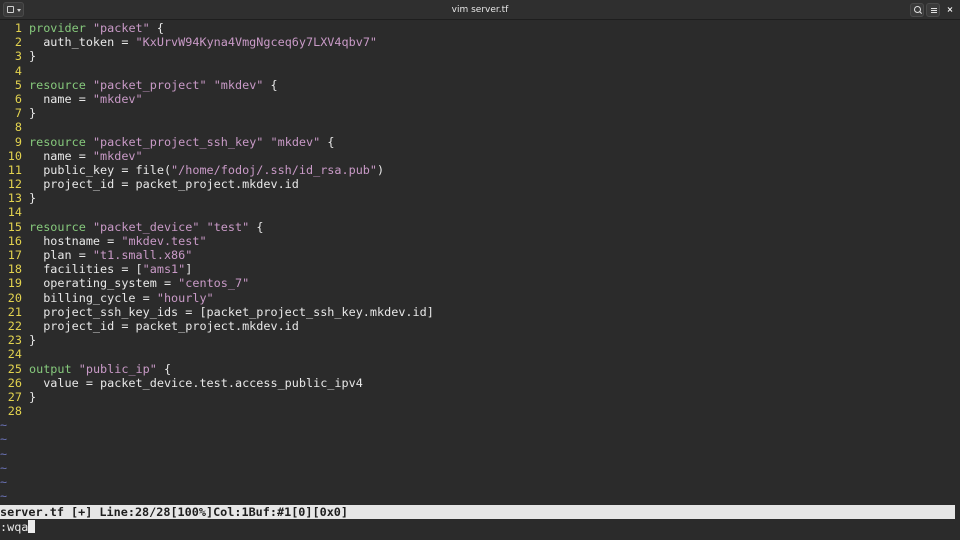  What do you see at coordinates (381, 169) in the screenshot?
I see `code-token: )` at bounding box center [381, 169].